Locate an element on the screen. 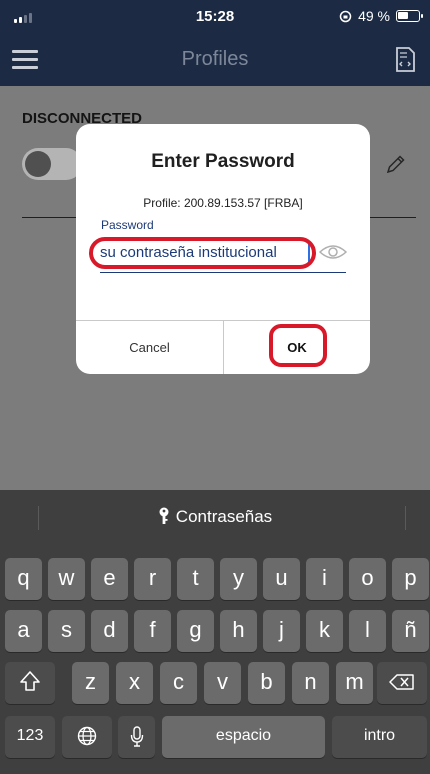 This screenshot has width=430, height=774. key-f: f is located at coordinates (152, 631).